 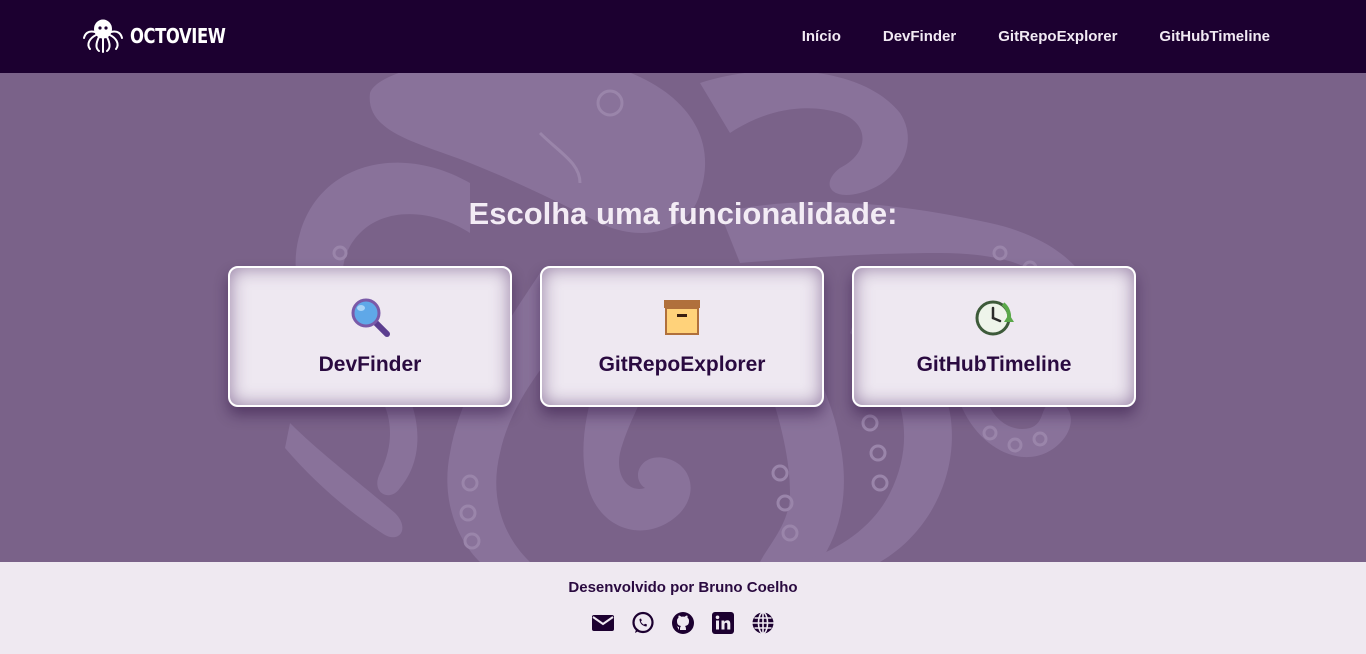 What do you see at coordinates (1057, 36) in the screenshot?
I see `nav-link-gitrepoexplorer: GitRepoExplorer` at bounding box center [1057, 36].